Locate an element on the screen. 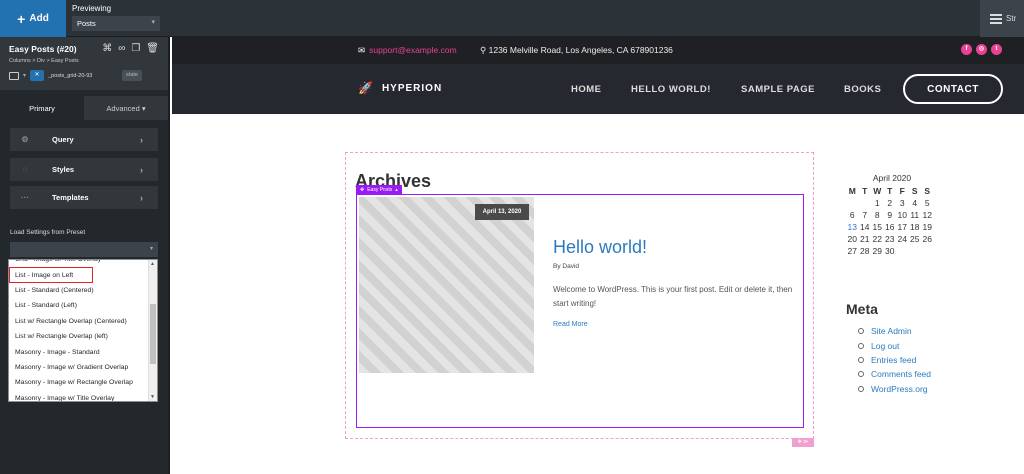  preset-option: List - Standard (Left) is located at coordinates (79, 305).